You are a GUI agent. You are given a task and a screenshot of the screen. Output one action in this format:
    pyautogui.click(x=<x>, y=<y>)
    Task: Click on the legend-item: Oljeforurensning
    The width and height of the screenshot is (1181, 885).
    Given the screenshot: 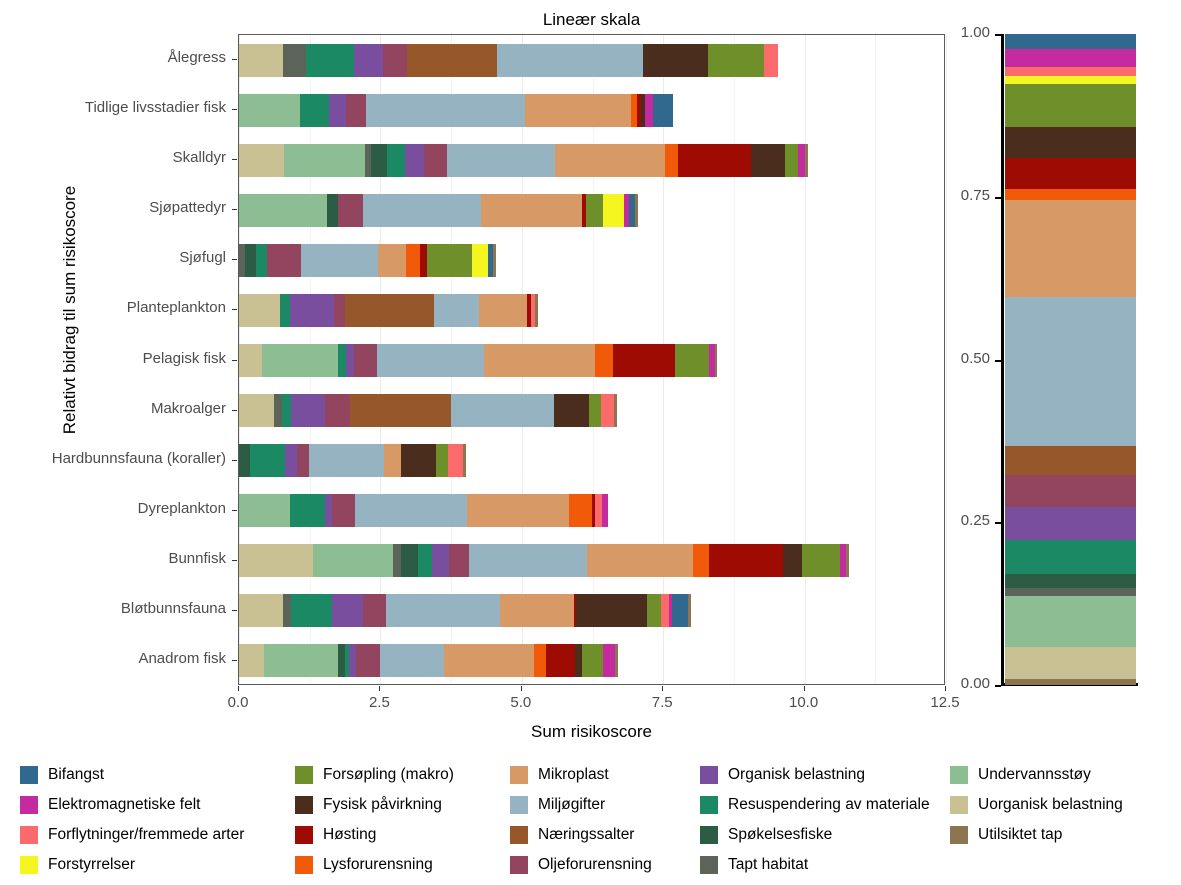 What is the action you would take?
    pyautogui.click(x=605, y=865)
    